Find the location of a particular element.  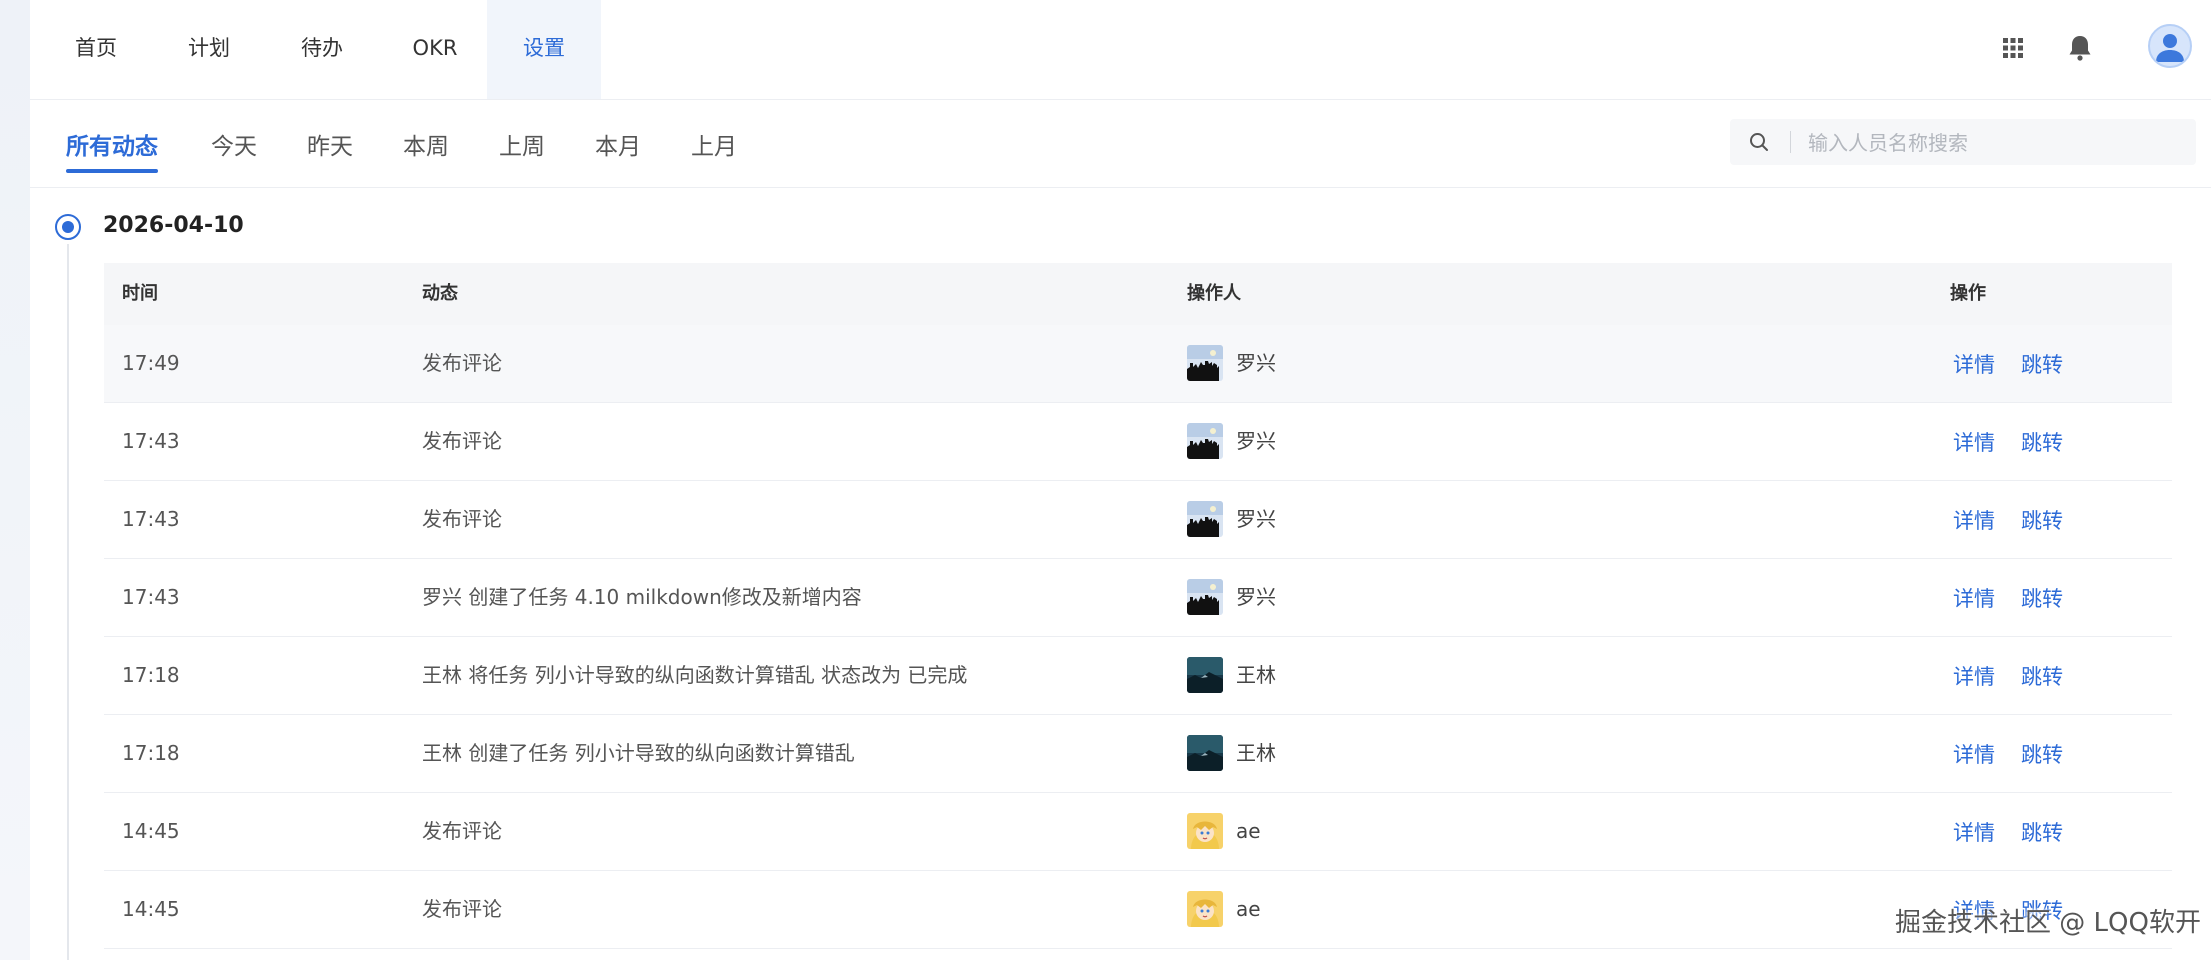

nav-tab-home: 首页 is located at coordinates (96, 49).